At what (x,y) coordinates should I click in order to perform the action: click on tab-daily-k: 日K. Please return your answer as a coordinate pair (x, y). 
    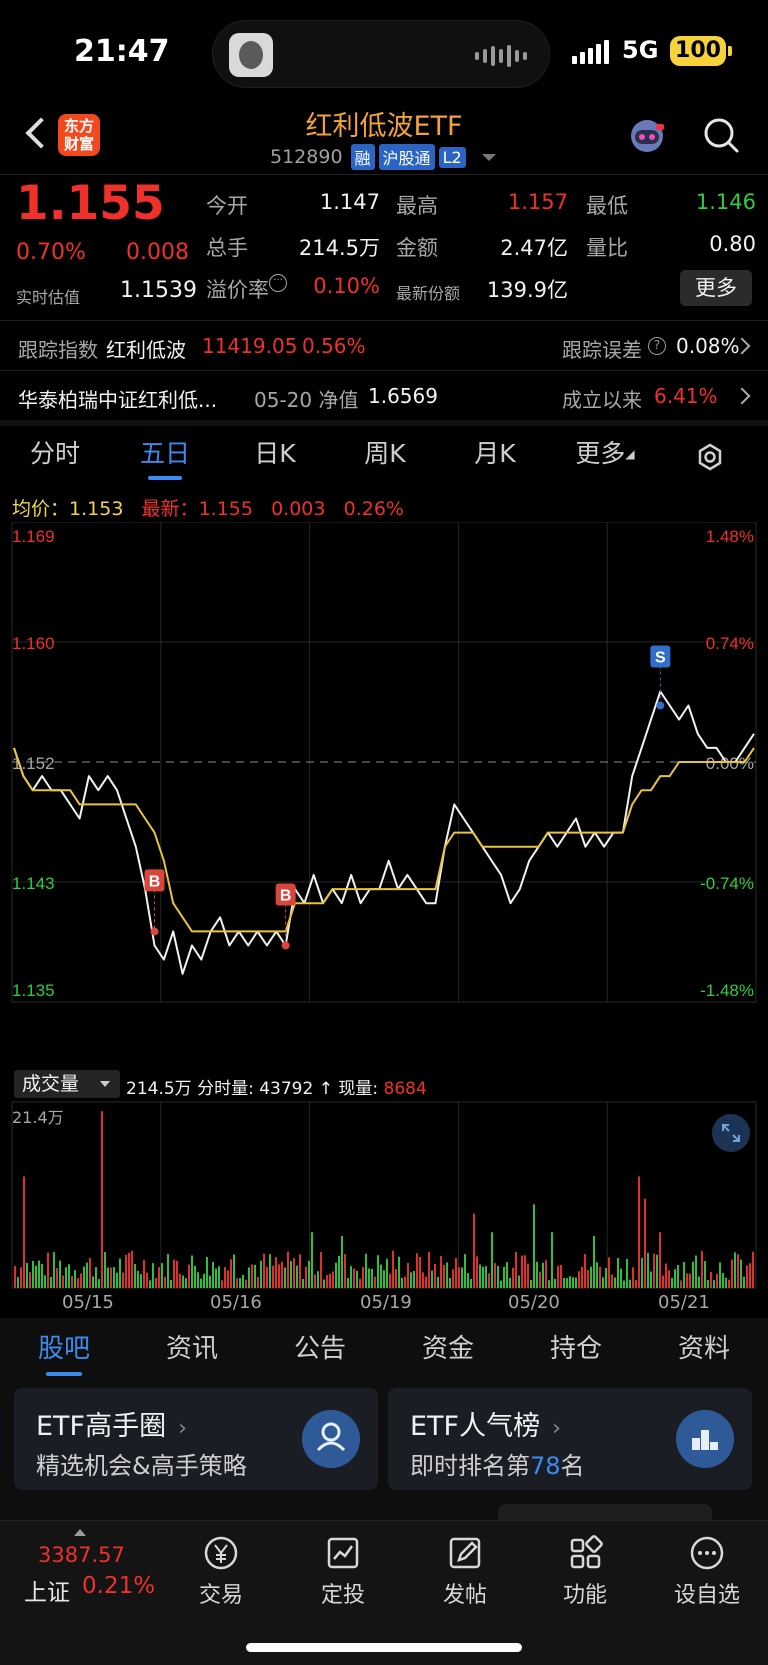
    Looking at the image, I should click on (275, 454).